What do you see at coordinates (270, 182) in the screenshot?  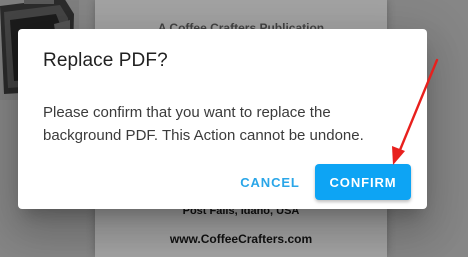 I see `cancel-button: CANCEL` at bounding box center [270, 182].